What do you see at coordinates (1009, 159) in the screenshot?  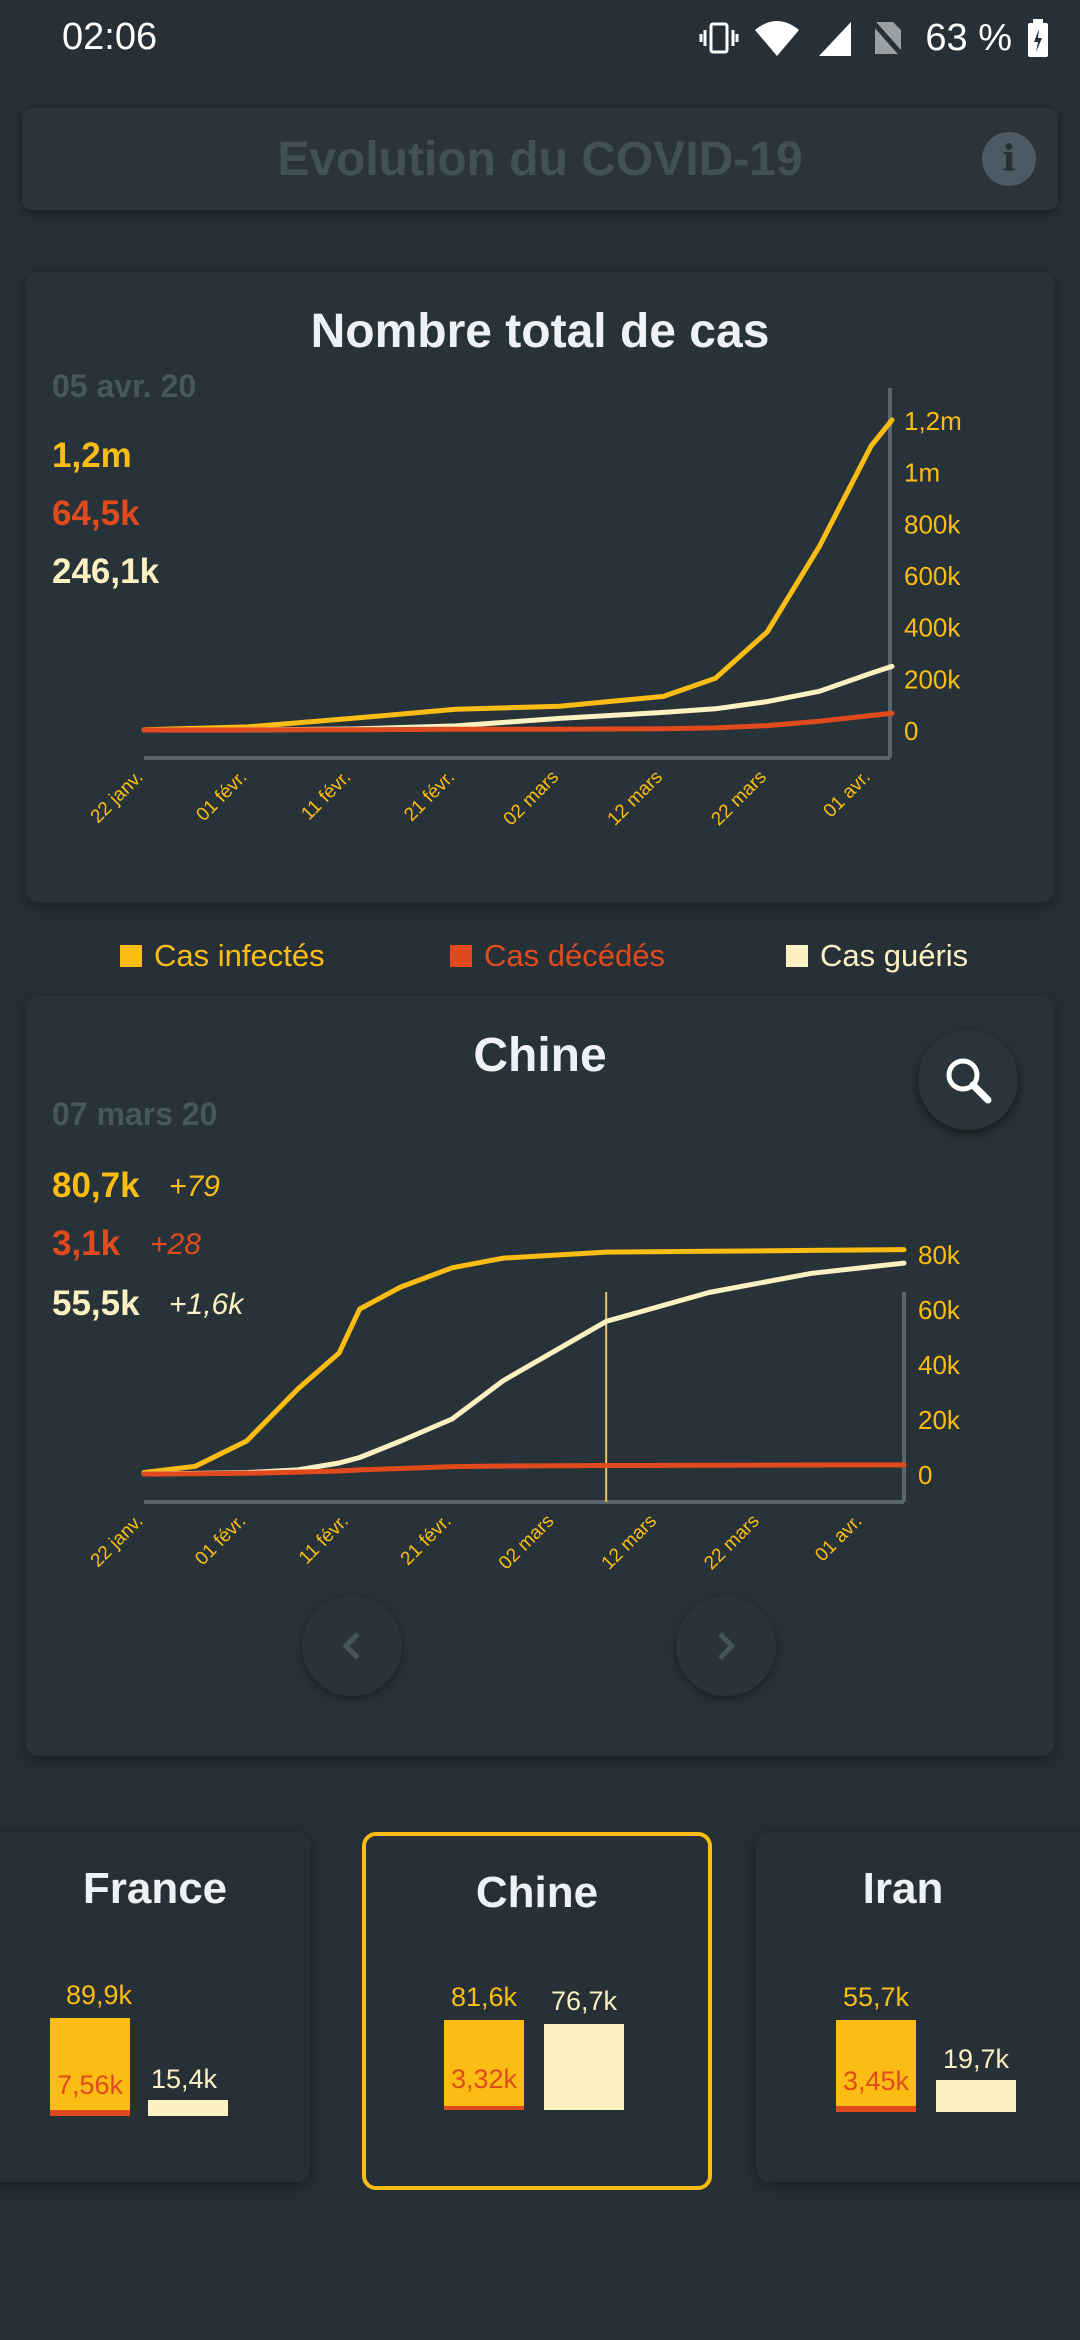 I see `info-icon: i` at bounding box center [1009, 159].